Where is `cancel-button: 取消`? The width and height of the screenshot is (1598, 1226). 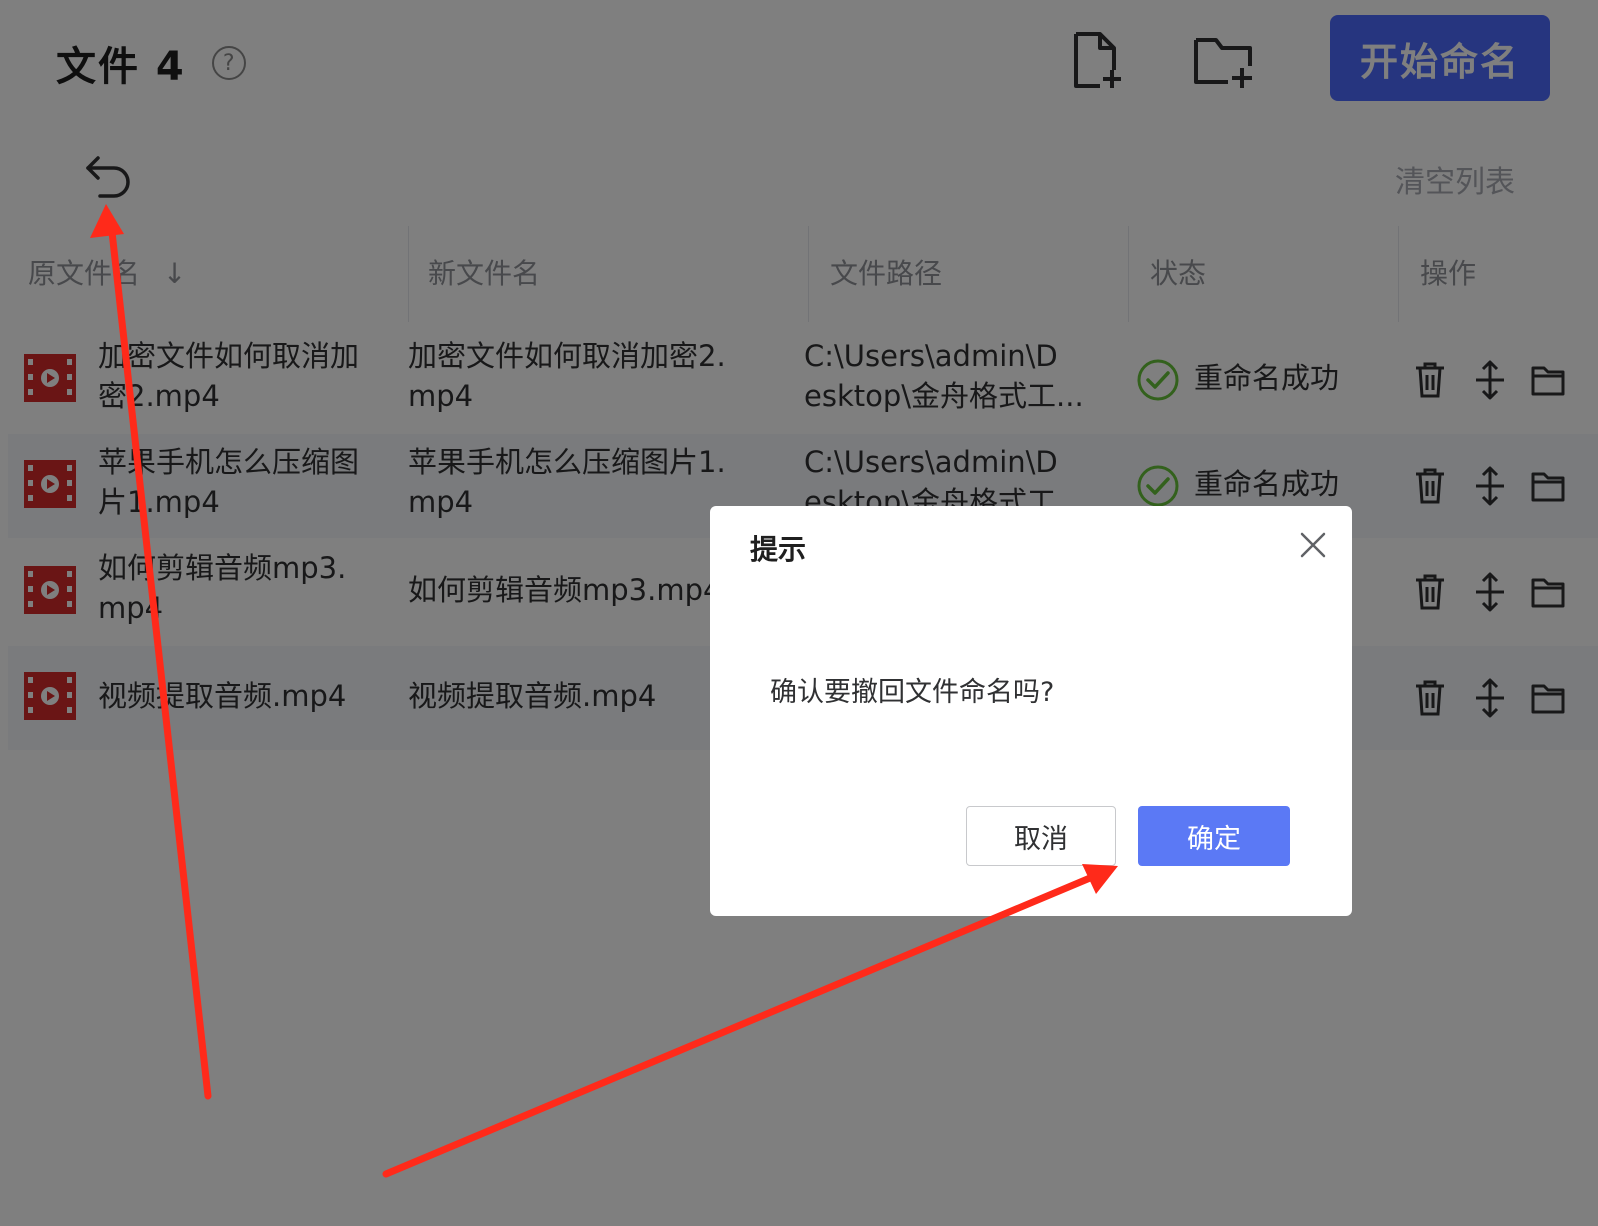 cancel-button: 取消 is located at coordinates (1041, 836).